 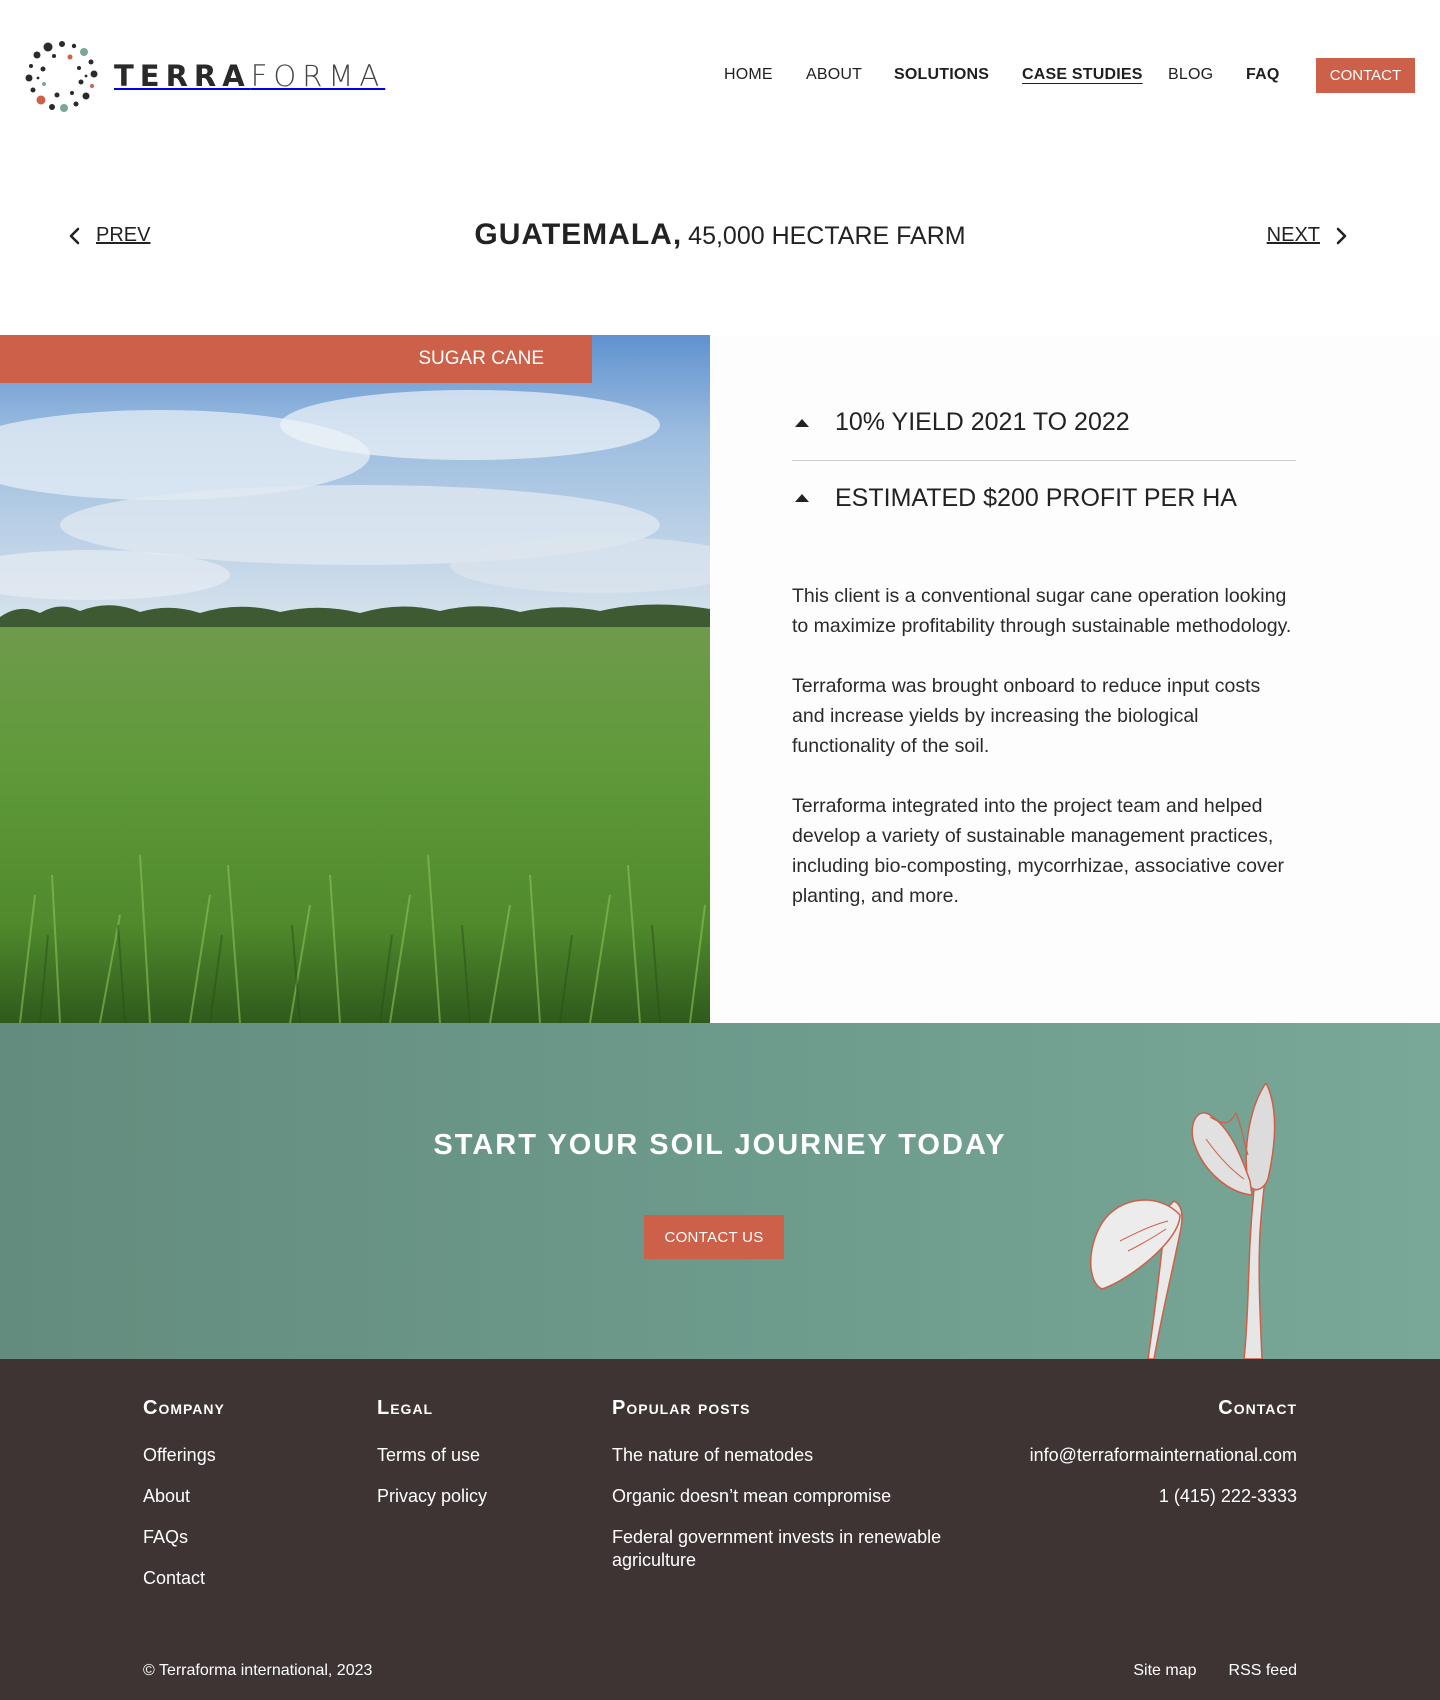 I want to click on footer-heading: Contact, so click(x=1257, y=1408).